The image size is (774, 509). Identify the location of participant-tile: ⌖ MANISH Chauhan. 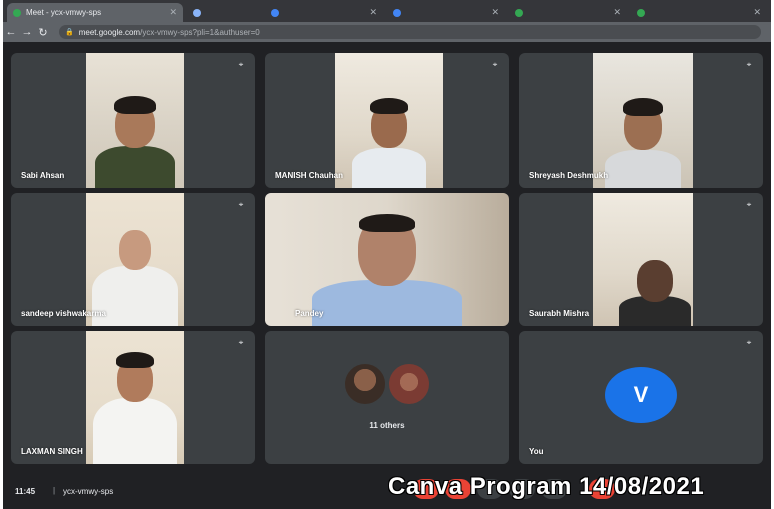
(387, 120).